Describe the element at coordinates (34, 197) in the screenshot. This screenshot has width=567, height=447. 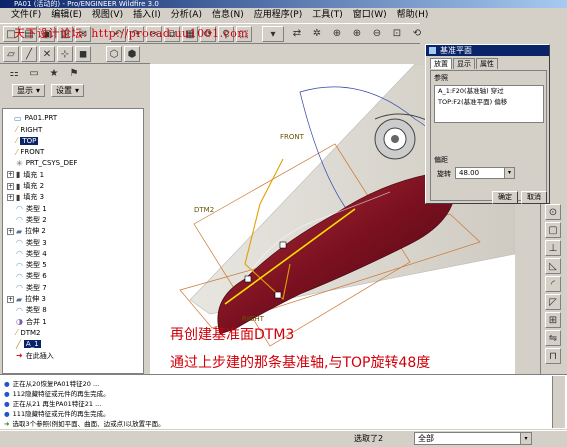
I see `tree-item-label: 填充 3` at that location.